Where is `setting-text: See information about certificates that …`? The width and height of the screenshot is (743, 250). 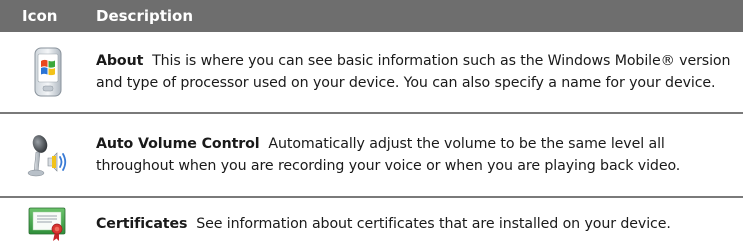 setting-text: See information about certificates that … is located at coordinates (433, 224).